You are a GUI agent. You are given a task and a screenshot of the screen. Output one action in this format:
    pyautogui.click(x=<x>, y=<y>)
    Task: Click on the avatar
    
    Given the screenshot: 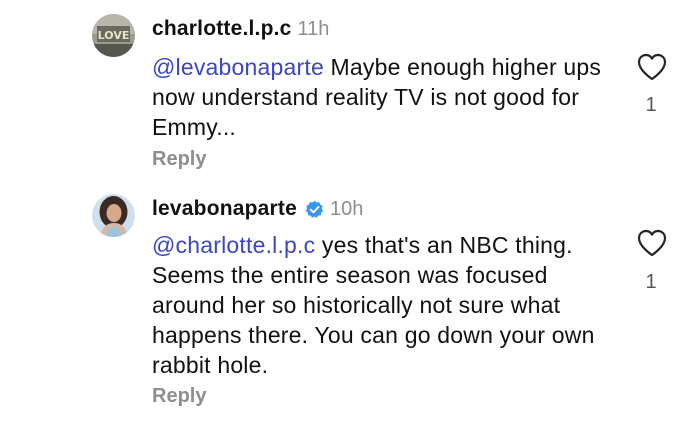 What is the action you would take?
    pyautogui.click(x=113, y=215)
    